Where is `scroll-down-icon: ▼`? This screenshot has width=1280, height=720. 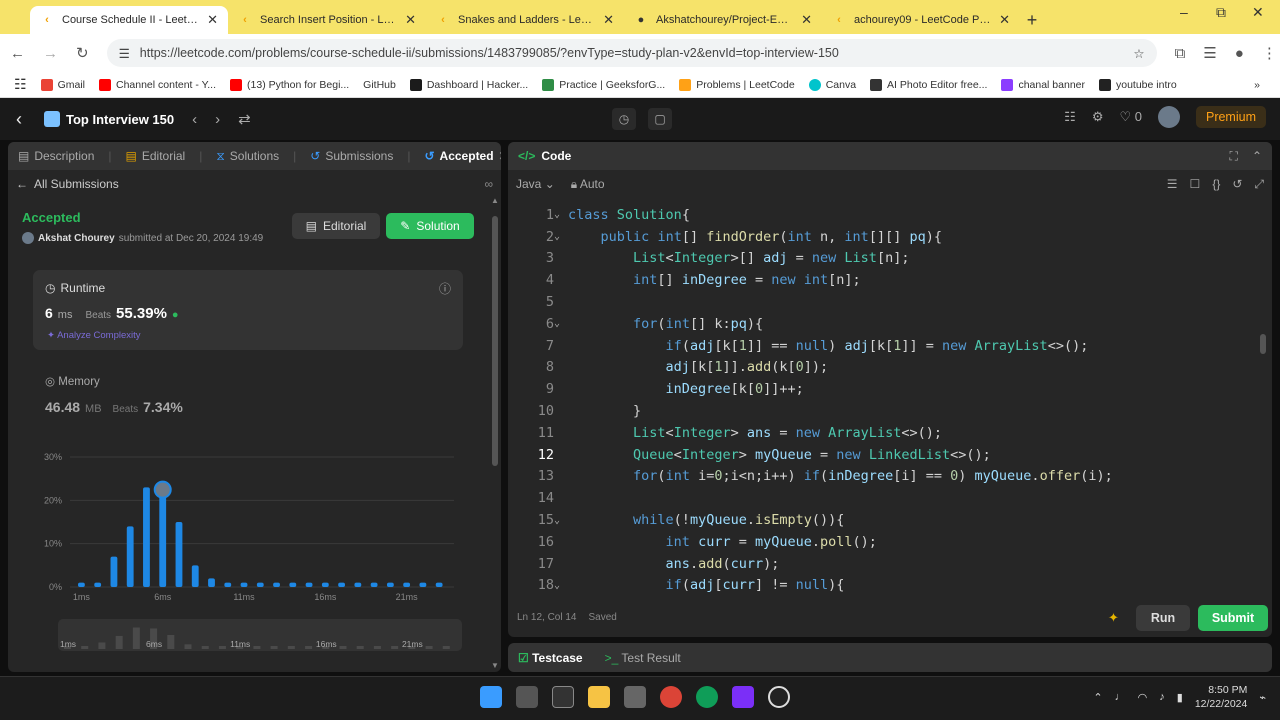
scroll-down-icon: ▼ is located at coordinates (495, 665).